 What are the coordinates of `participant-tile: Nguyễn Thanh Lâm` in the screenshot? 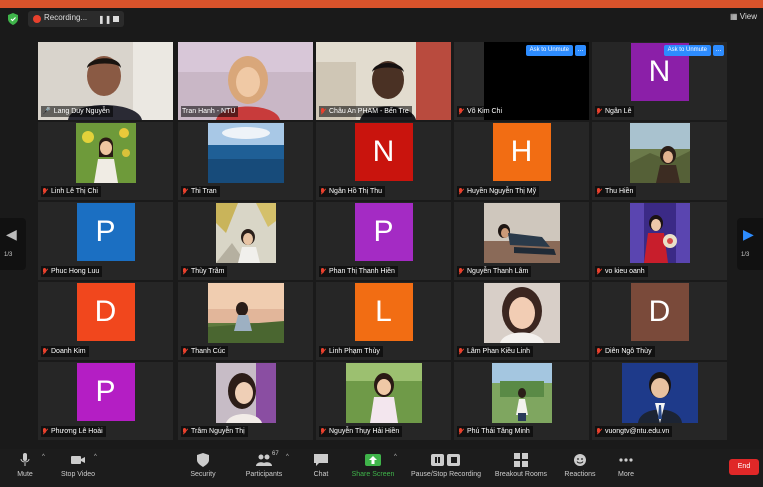 It's located at (521, 241).